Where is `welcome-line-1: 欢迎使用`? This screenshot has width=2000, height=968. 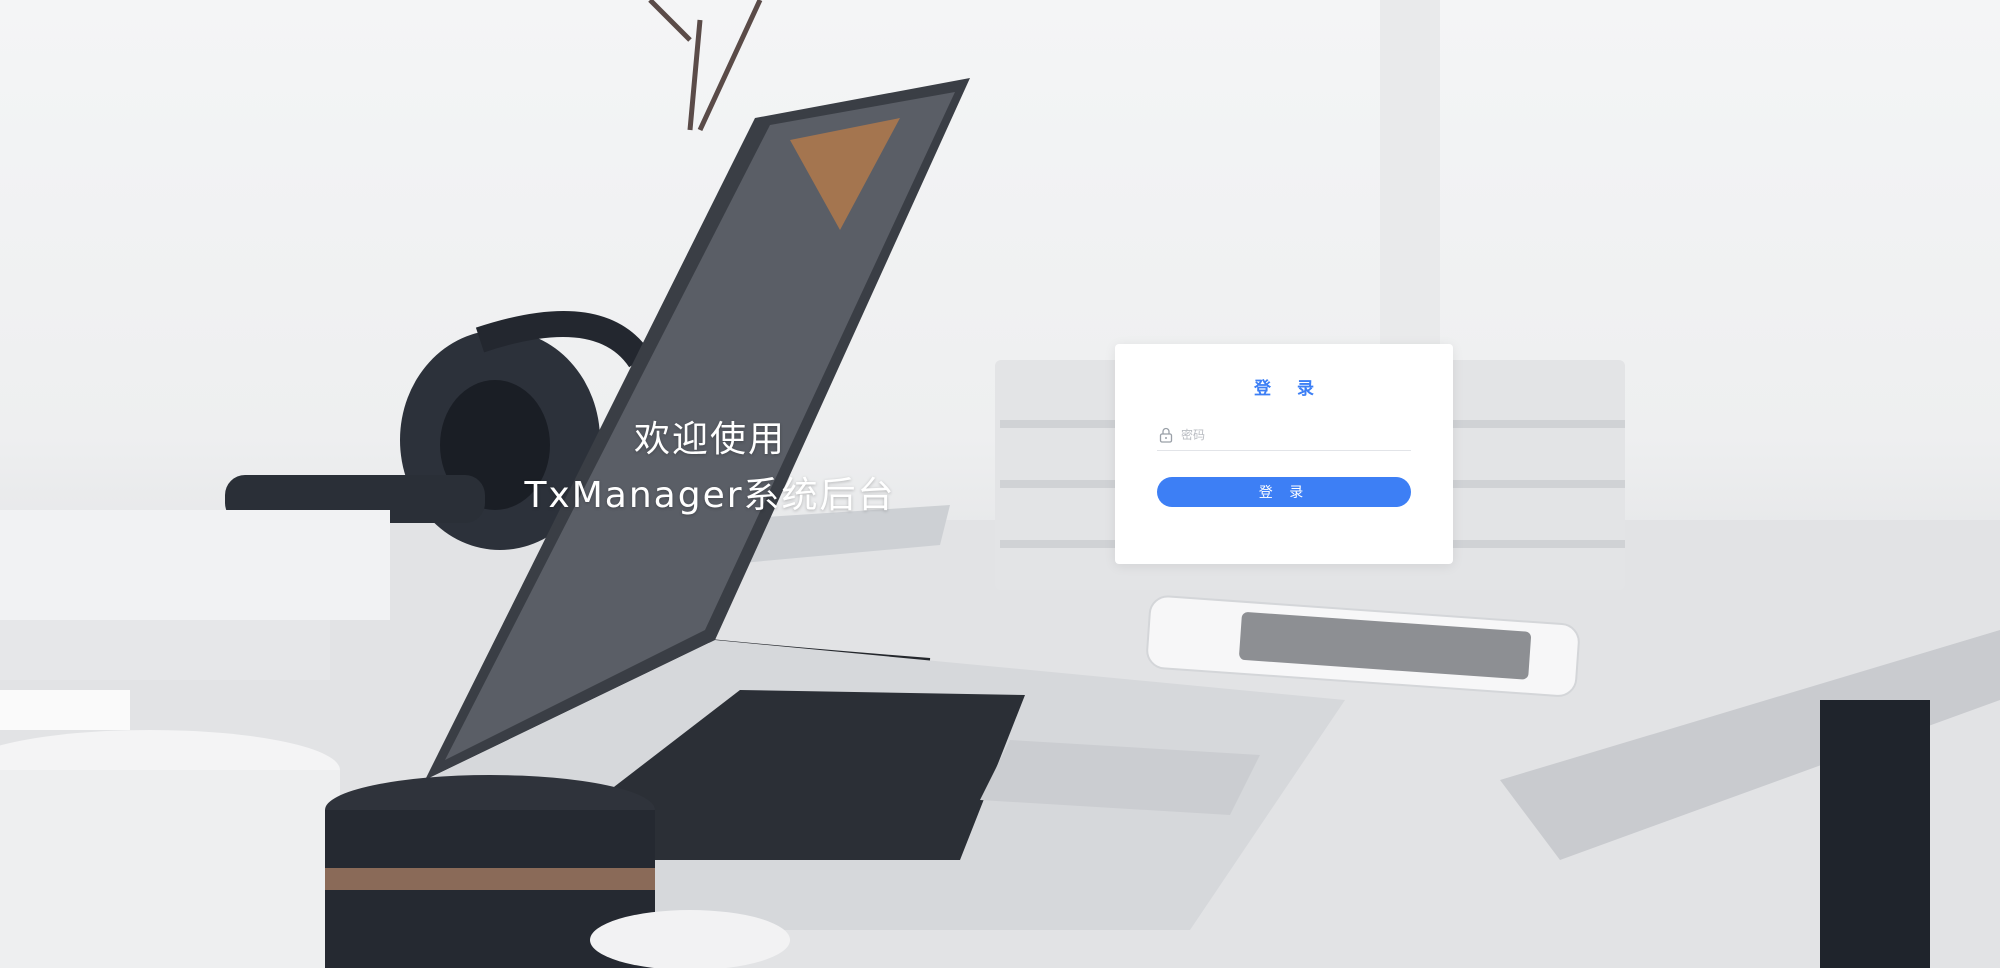 welcome-line-1: 欢迎使用 is located at coordinates (709, 439).